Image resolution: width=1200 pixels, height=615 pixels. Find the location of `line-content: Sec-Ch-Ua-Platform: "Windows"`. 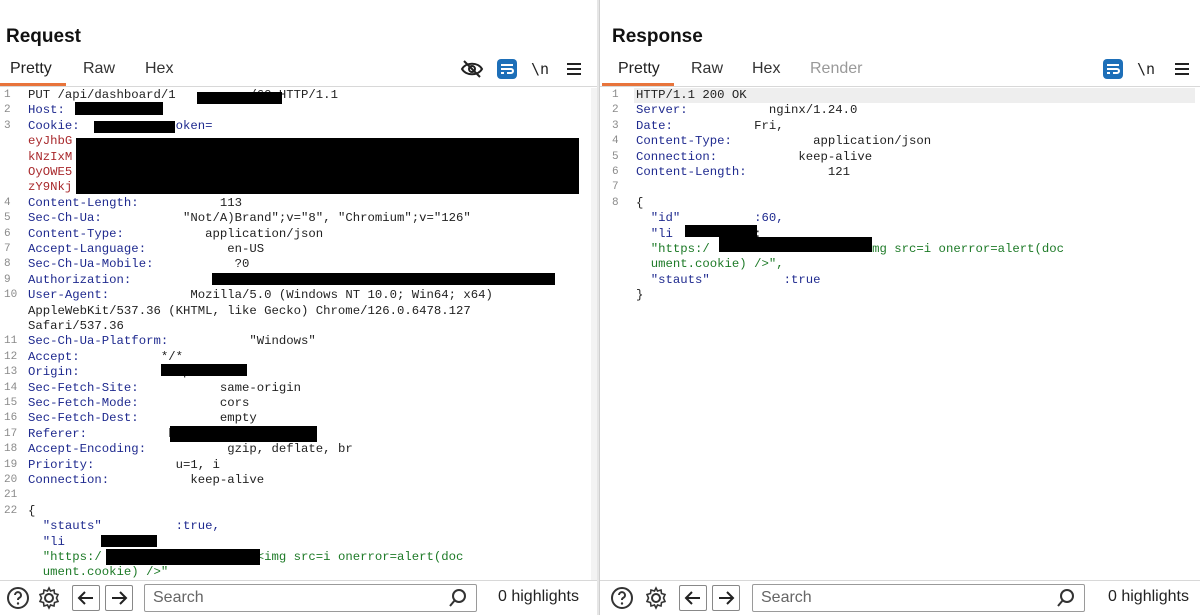

line-content: Sec-Ch-Ua-Platform: "Windows" is located at coordinates (172, 341).